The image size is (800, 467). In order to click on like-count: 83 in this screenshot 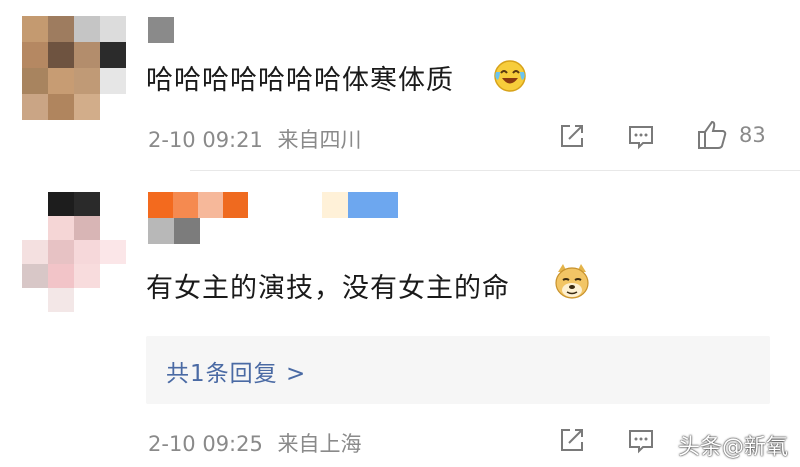, I will do `click(752, 135)`.